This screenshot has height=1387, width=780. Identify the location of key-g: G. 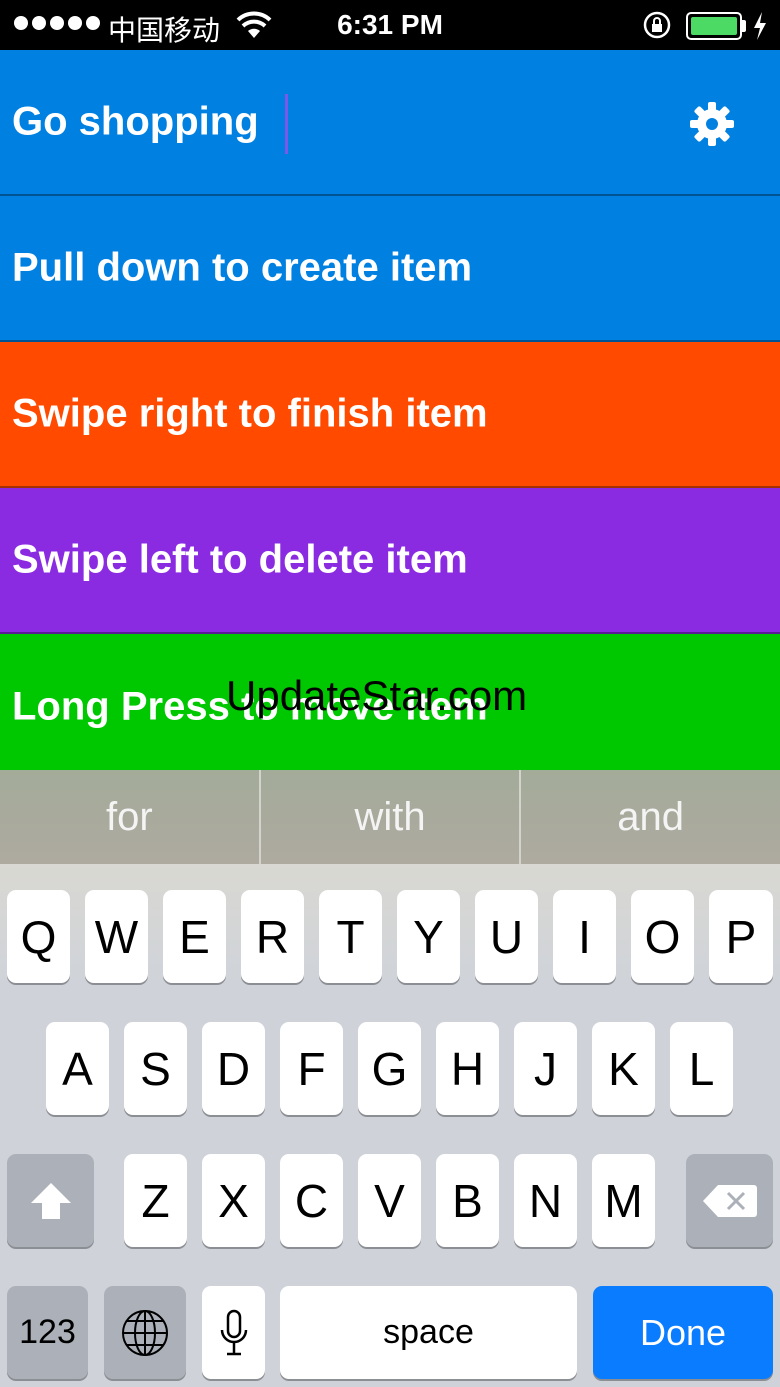
(389, 1068).